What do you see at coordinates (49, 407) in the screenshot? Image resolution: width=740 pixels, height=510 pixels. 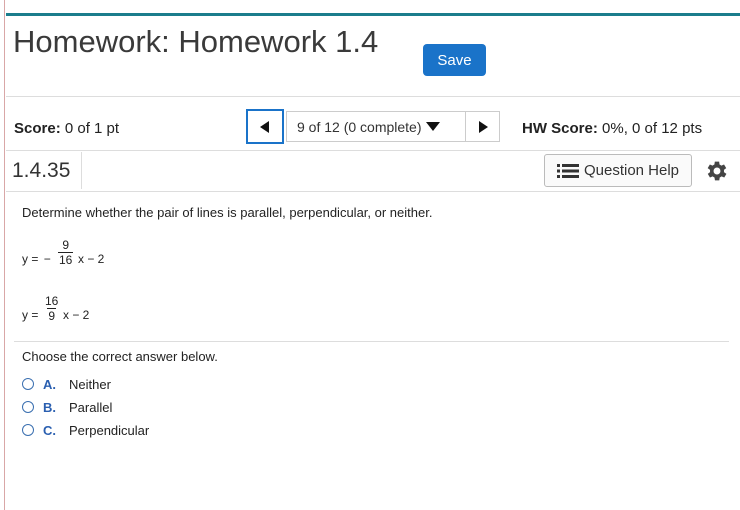 I see `option-letter: B.` at bounding box center [49, 407].